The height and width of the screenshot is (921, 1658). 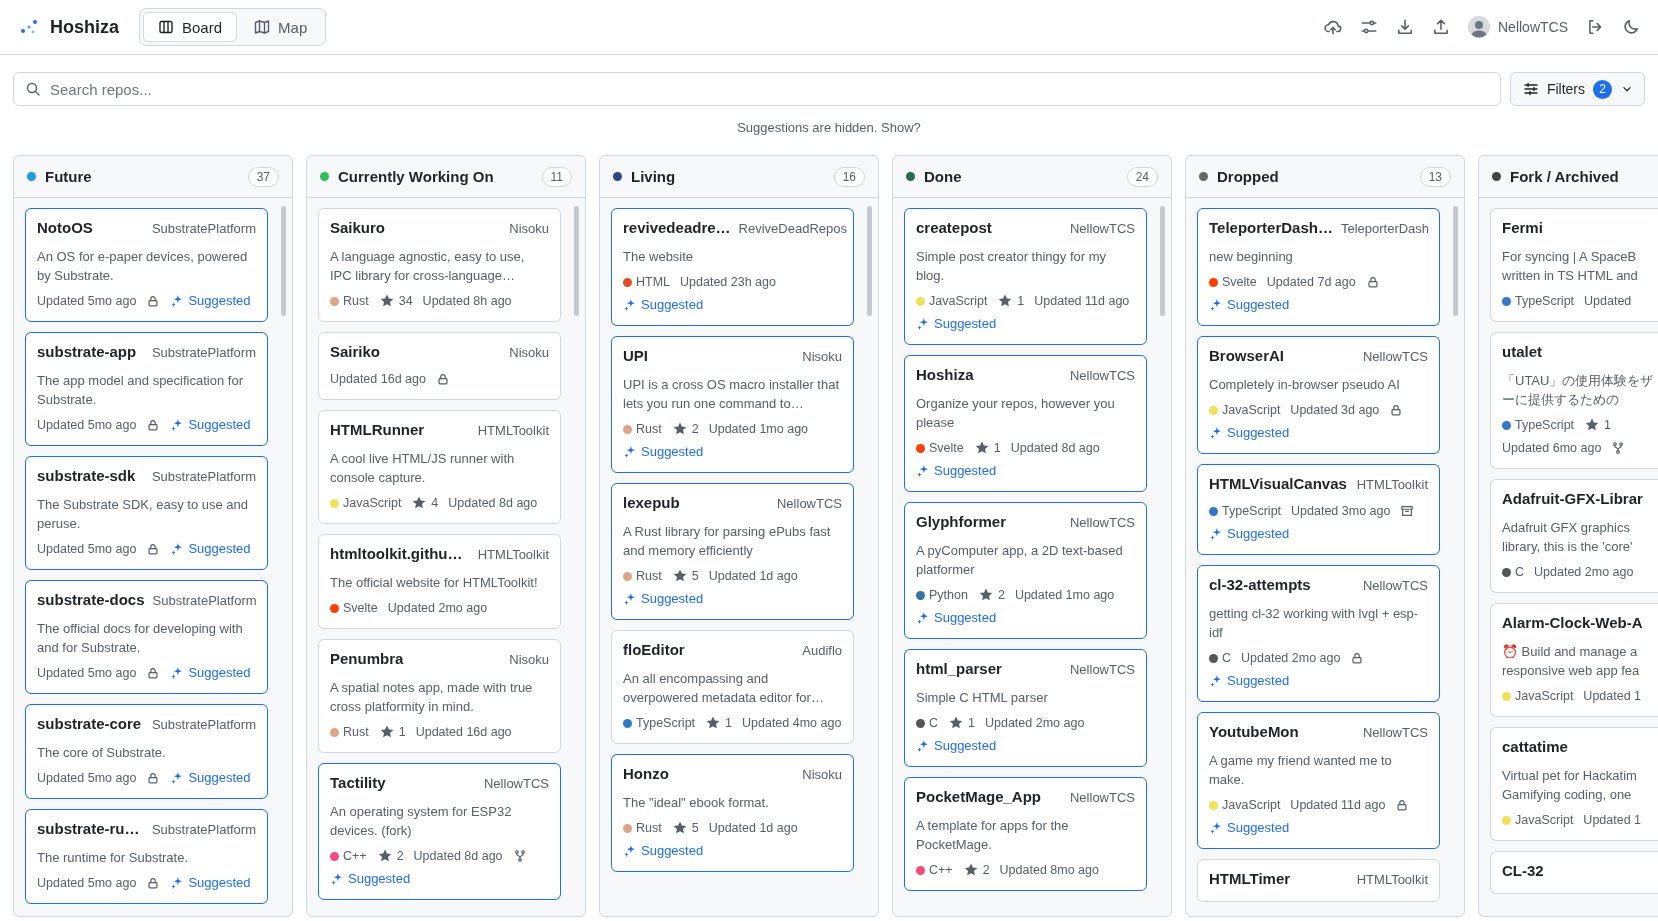 What do you see at coordinates (190, 27) in the screenshot?
I see `view-tab: Board` at bounding box center [190, 27].